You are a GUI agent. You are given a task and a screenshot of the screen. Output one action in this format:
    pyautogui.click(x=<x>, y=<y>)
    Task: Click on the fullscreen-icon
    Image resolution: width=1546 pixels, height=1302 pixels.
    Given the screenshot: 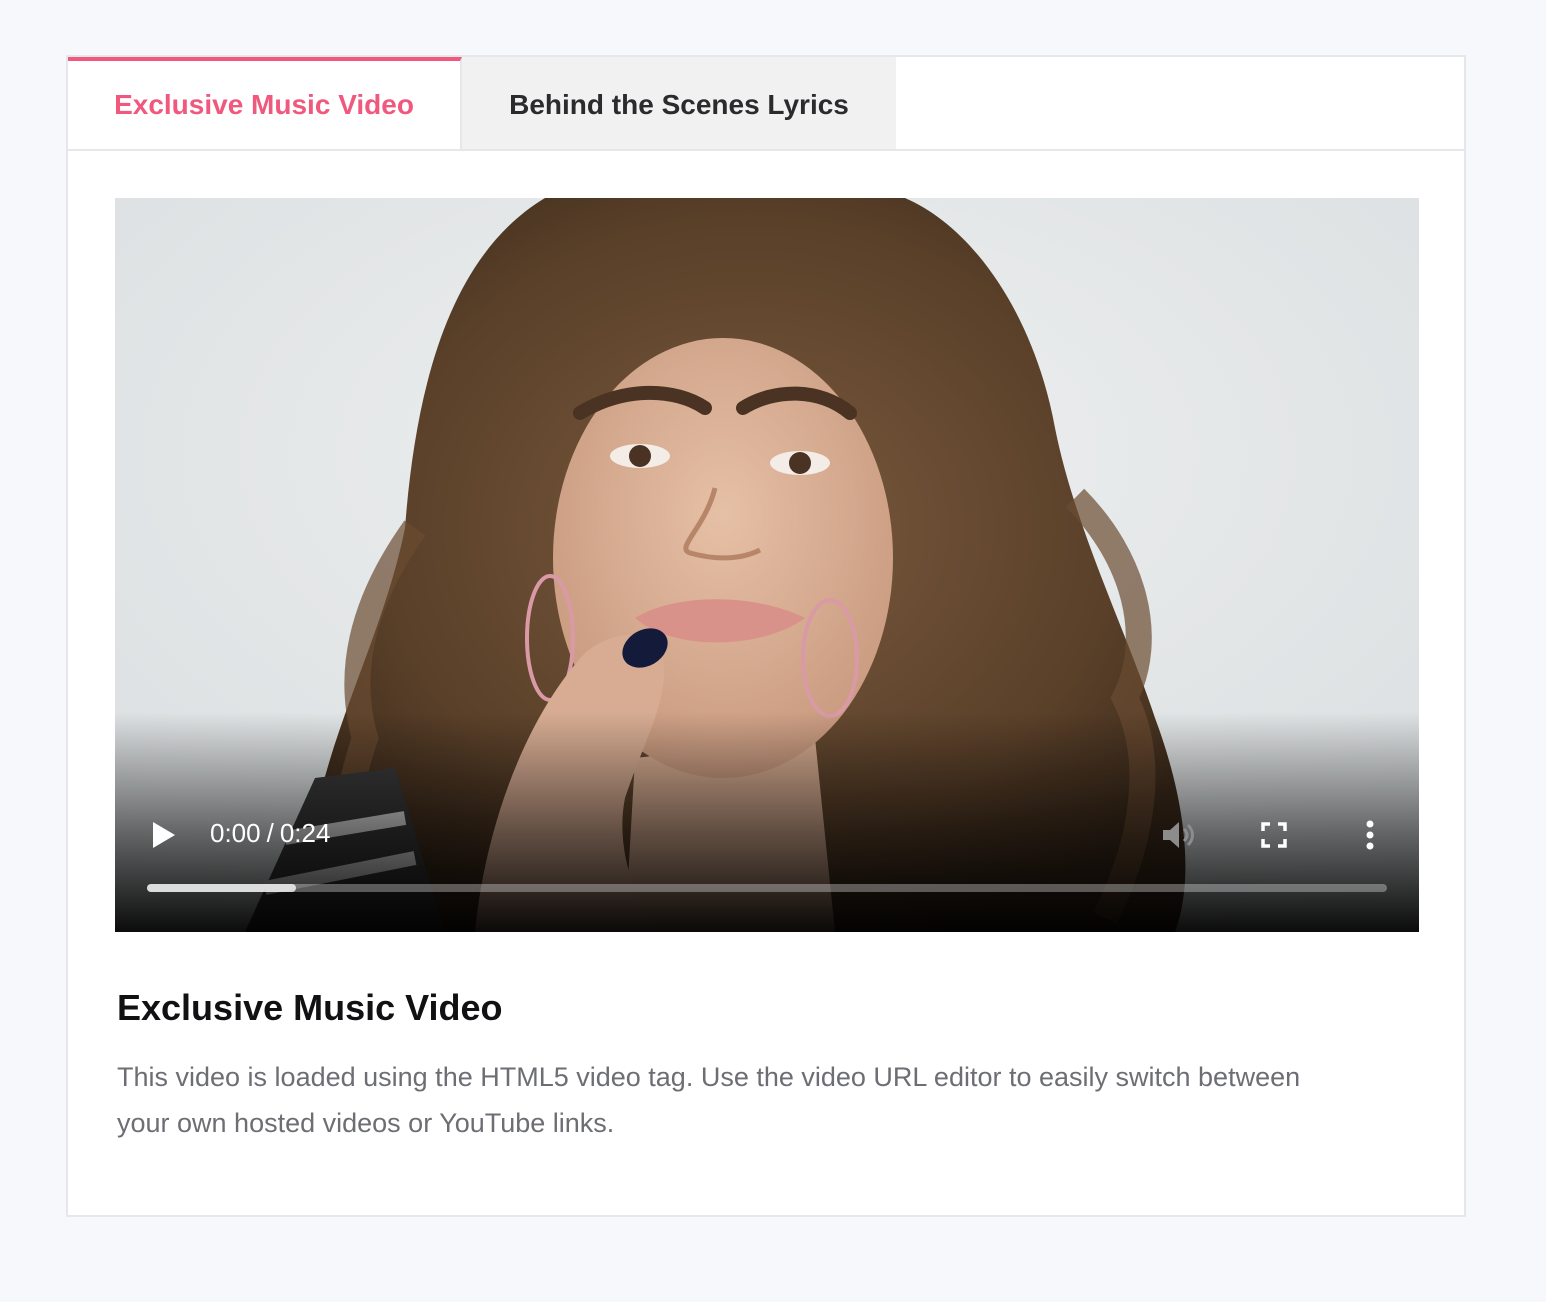 What is the action you would take?
    pyautogui.click(x=1274, y=835)
    